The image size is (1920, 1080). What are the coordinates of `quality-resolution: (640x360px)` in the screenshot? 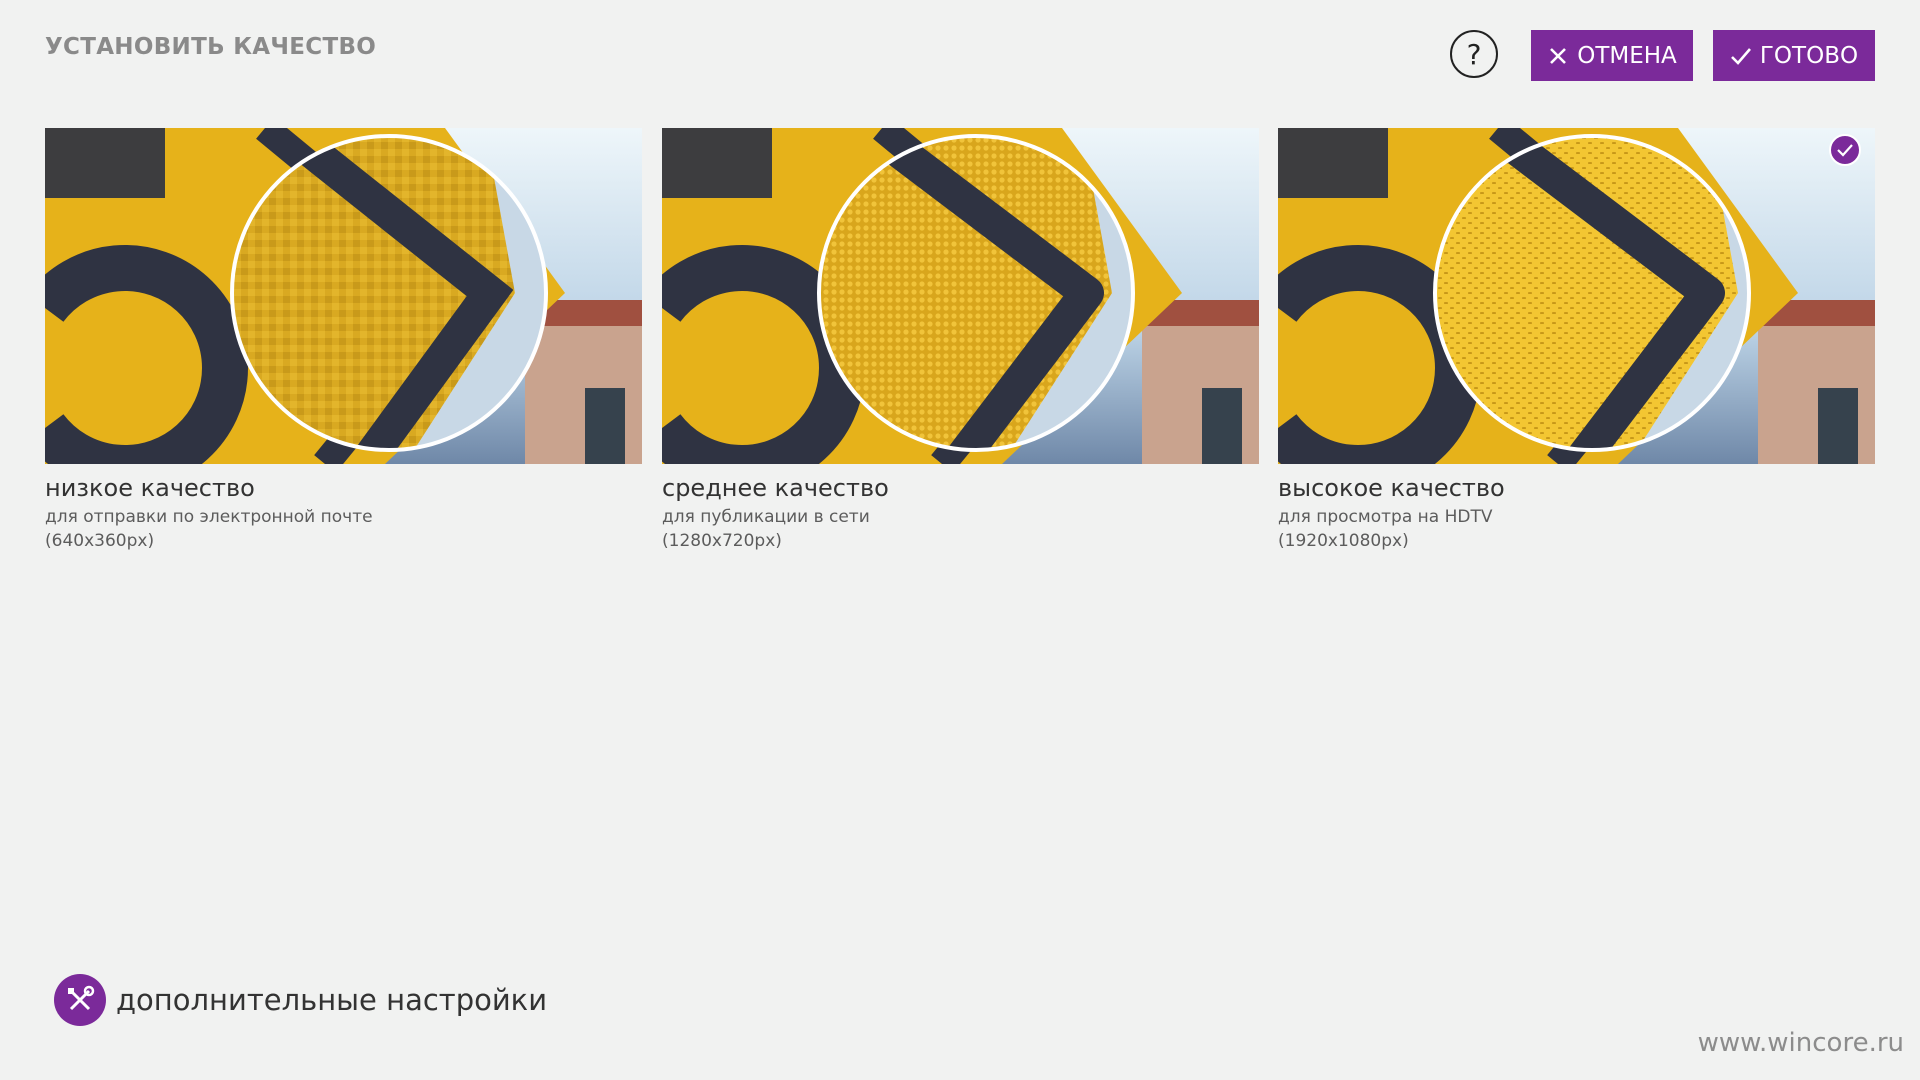 It's located at (100, 541).